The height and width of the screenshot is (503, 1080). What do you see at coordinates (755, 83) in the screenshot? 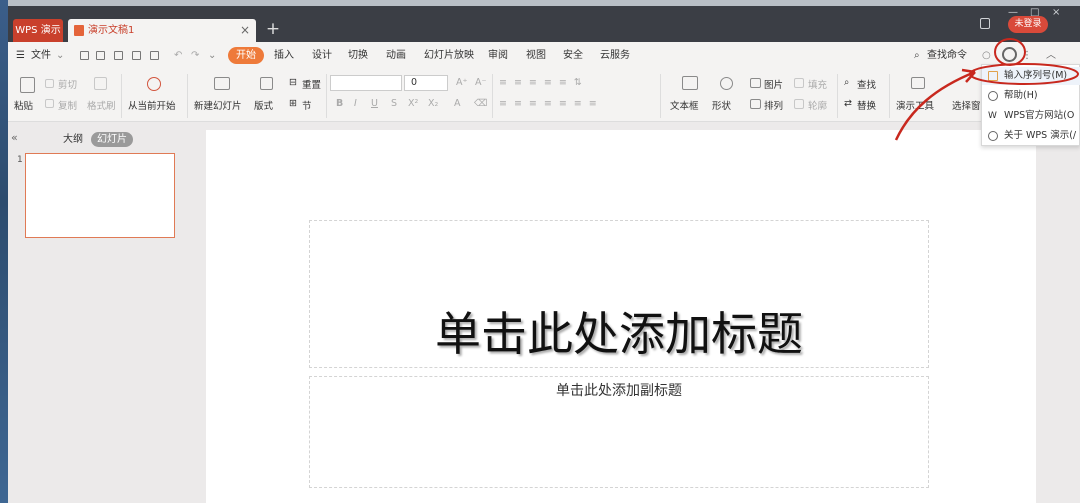
I see `picture-icon` at bounding box center [755, 83].